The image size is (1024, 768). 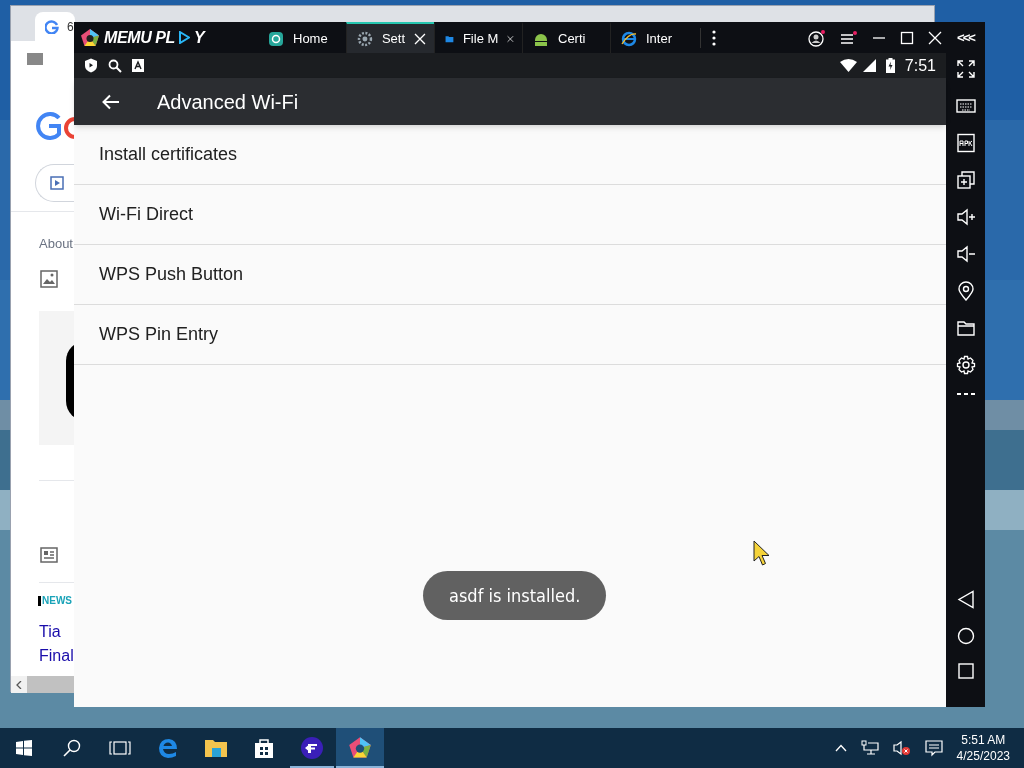 I want to click on notifications-icon, so click(x=933, y=748).